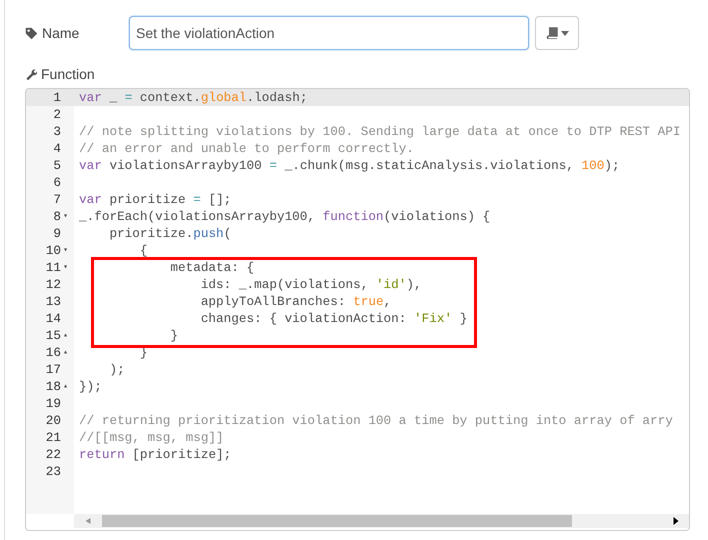  Describe the element at coordinates (53, 335) in the screenshot. I see `line-number: 15` at that location.